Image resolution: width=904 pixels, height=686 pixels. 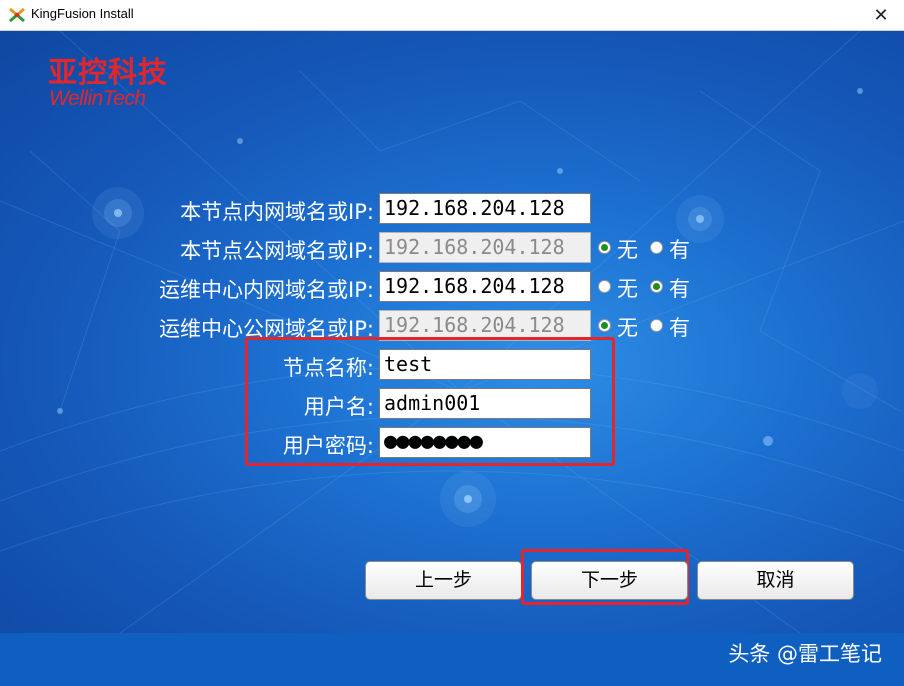 What do you see at coordinates (604, 325) in the screenshot?
I see `ops-center-public-none-radio` at bounding box center [604, 325].